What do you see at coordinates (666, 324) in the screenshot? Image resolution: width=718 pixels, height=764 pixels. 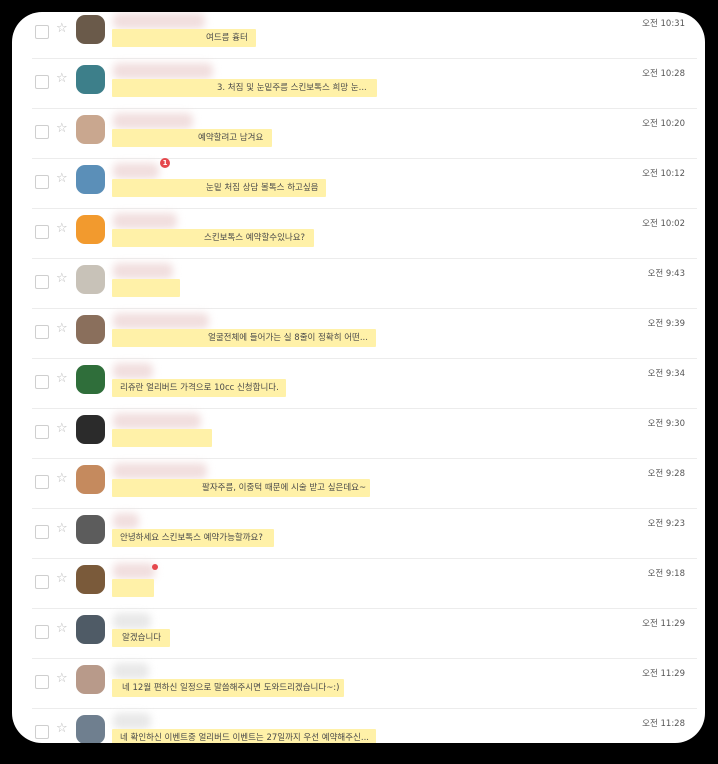 I see `message-time: 오전 9:39` at bounding box center [666, 324].